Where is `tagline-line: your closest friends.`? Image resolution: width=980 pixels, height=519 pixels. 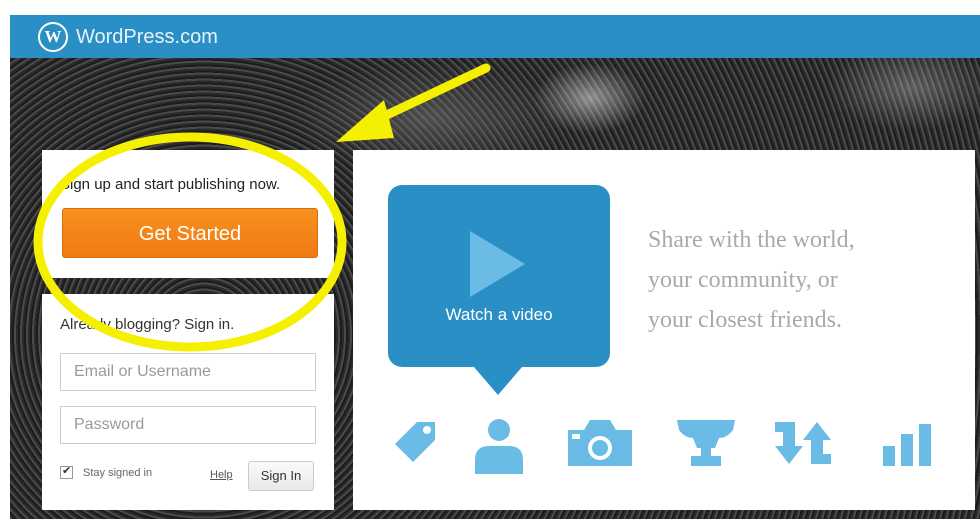
tagline-line: your closest friends. is located at coordinates (745, 320).